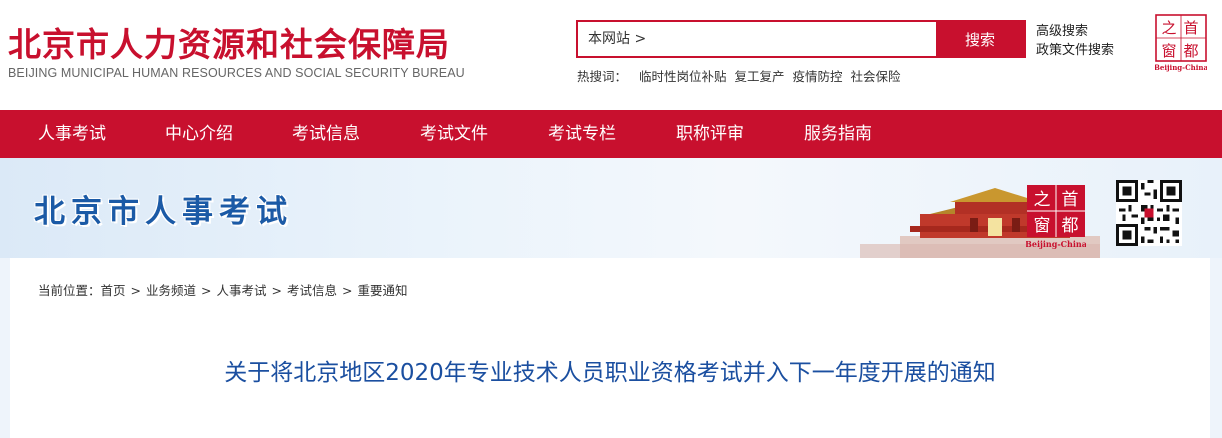 Image resolution: width=1222 pixels, height=438 pixels. I want to click on search-input, so click(757, 39).